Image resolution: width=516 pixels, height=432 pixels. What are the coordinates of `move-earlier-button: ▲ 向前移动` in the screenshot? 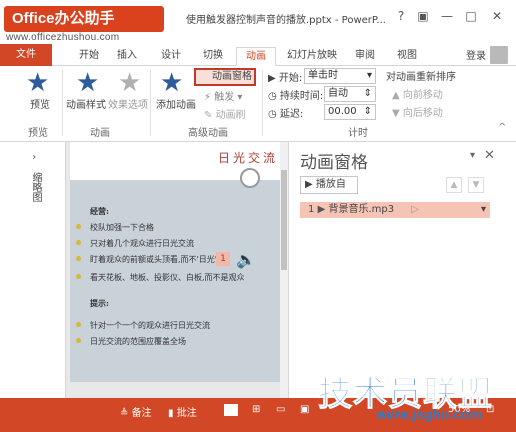 It's located at (417, 93).